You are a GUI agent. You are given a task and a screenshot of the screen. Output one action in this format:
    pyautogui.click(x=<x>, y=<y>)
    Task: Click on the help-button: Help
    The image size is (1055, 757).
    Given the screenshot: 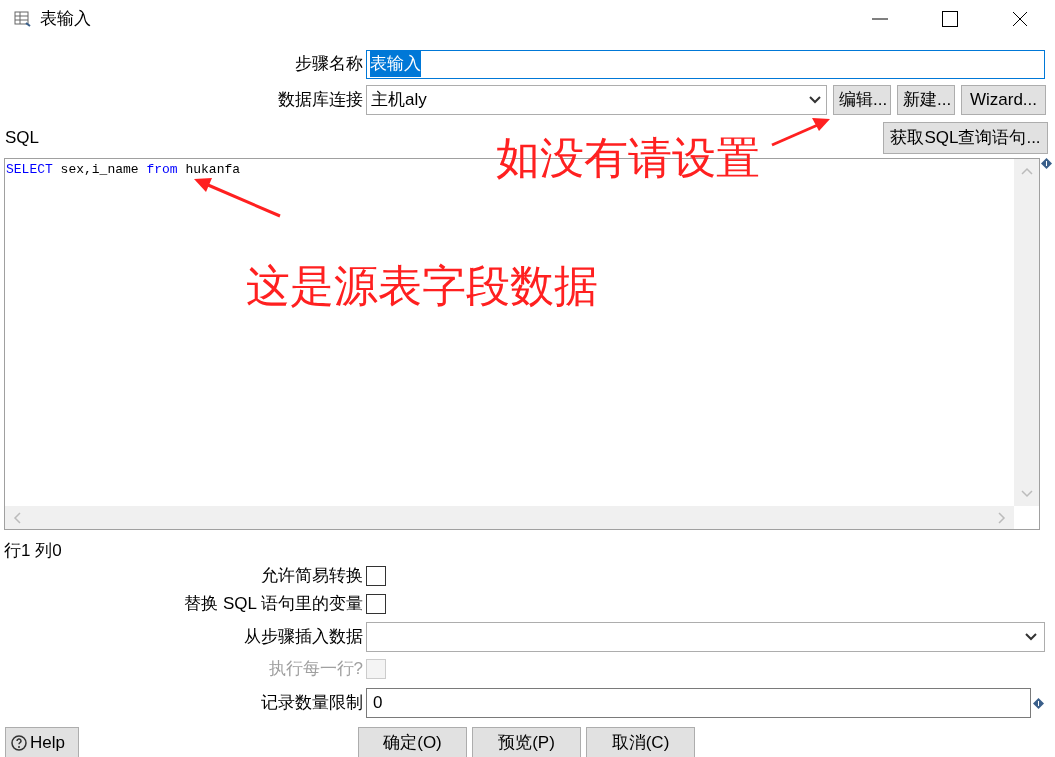 What is the action you would take?
    pyautogui.click(x=42, y=742)
    